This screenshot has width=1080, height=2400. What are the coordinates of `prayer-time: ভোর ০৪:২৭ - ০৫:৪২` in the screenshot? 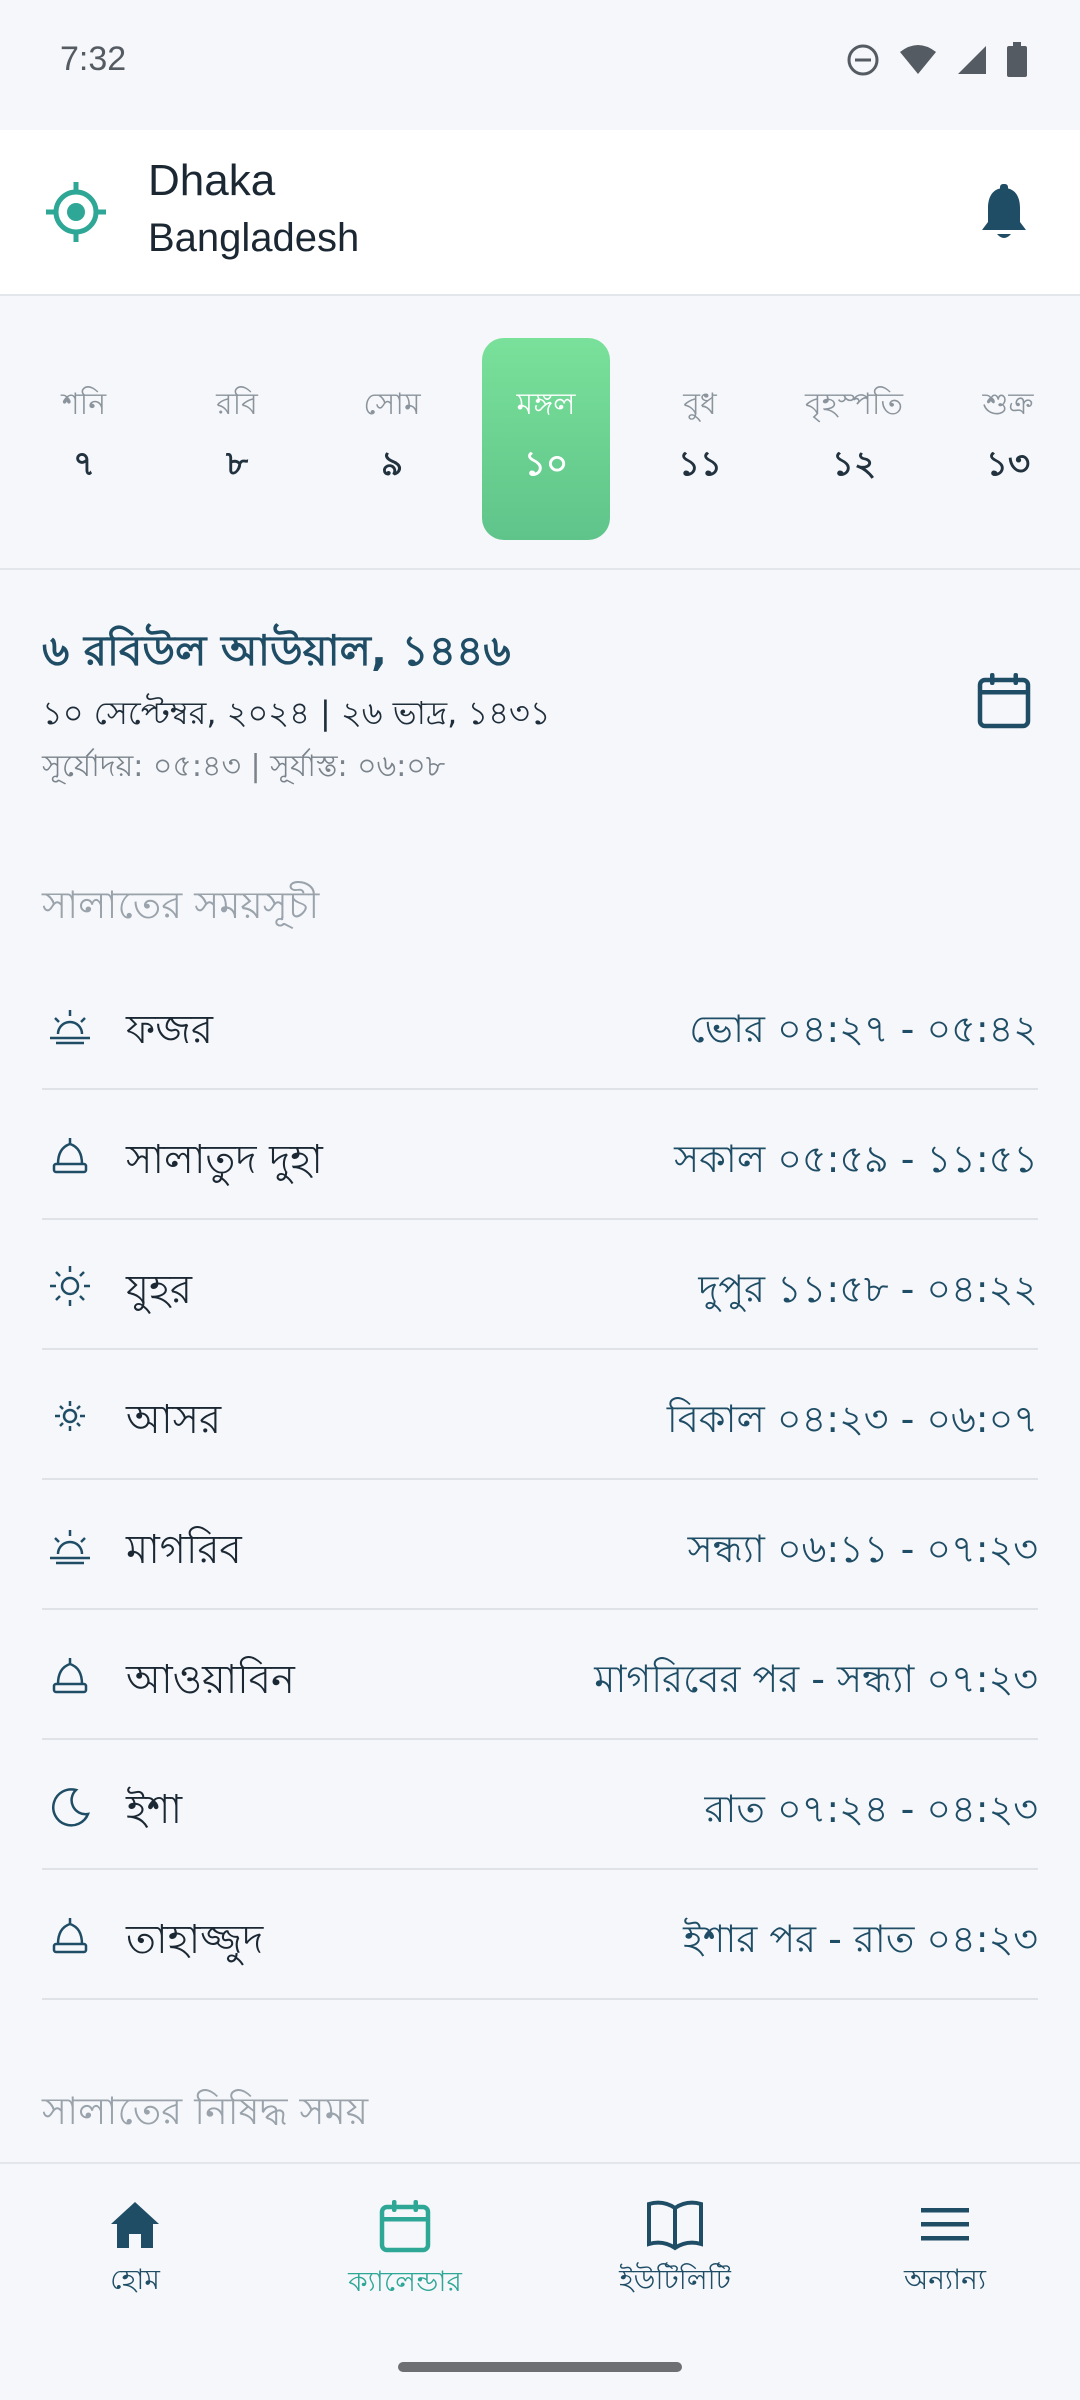 It's located at (863, 1029).